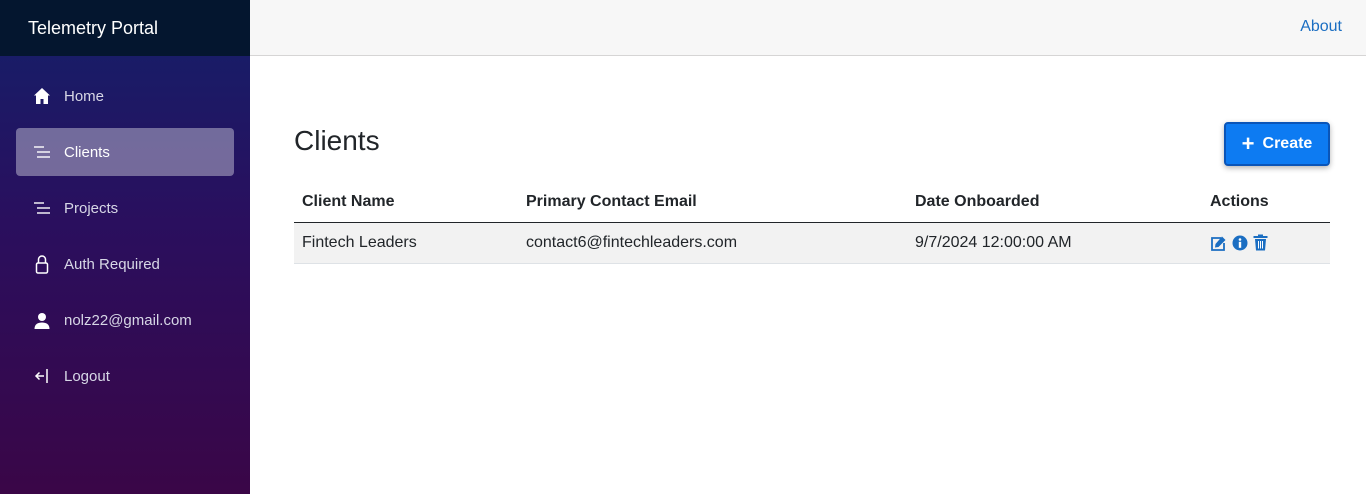  What do you see at coordinates (1260, 242) in the screenshot?
I see `trash-icon` at bounding box center [1260, 242].